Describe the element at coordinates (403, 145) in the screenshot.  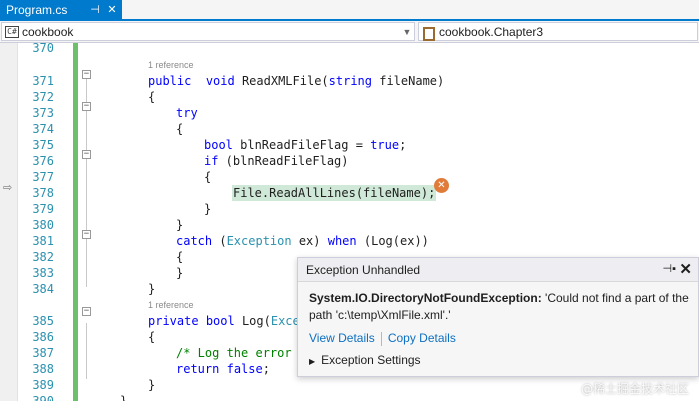
I see `code-token: ;` at that location.